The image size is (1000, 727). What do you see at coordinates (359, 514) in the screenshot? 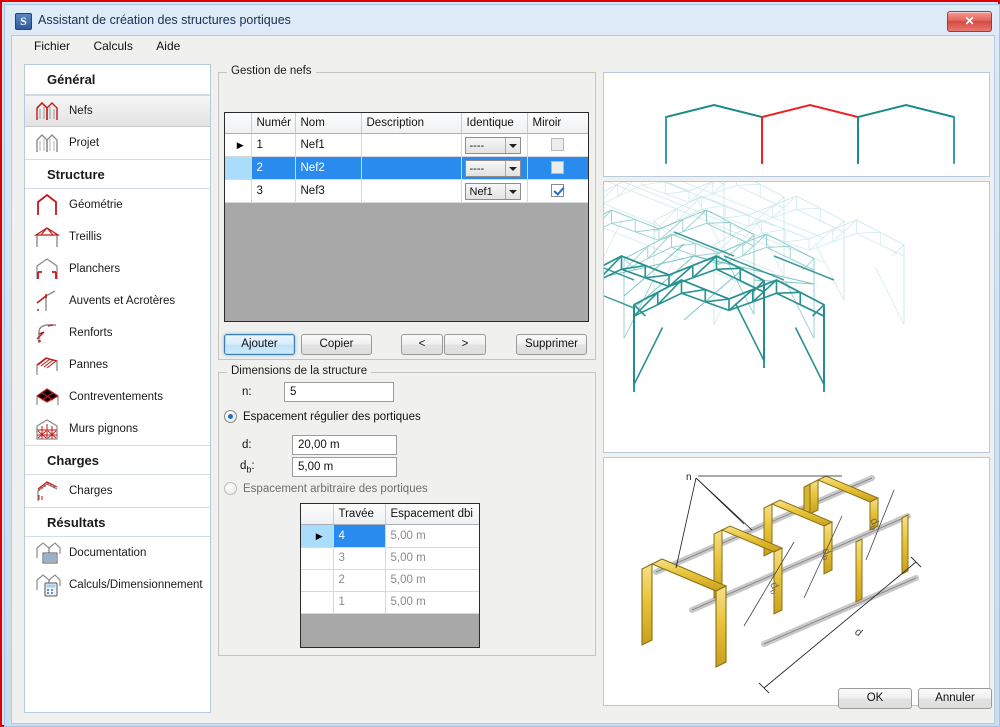
I see `column-header-travee: Travée` at bounding box center [359, 514].